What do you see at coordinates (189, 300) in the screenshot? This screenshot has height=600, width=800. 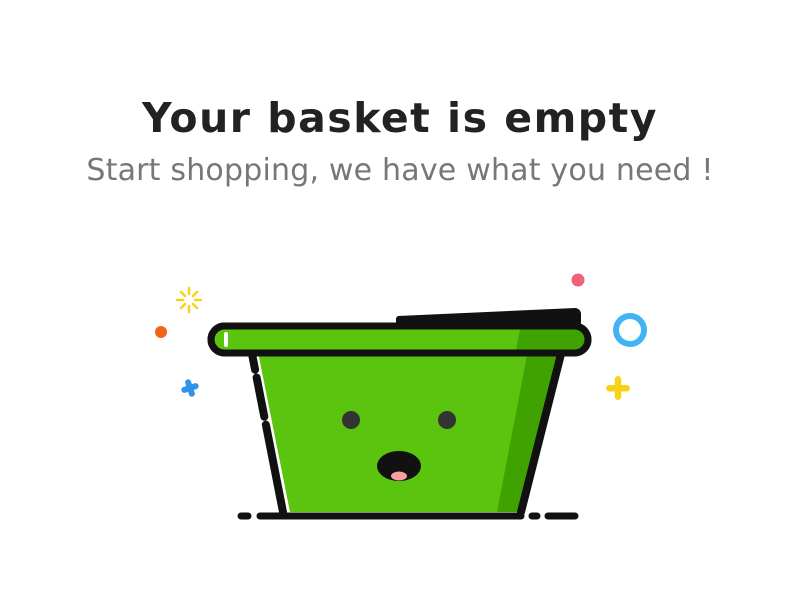 I see `sparkle-icon` at bounding box center [189, 300].